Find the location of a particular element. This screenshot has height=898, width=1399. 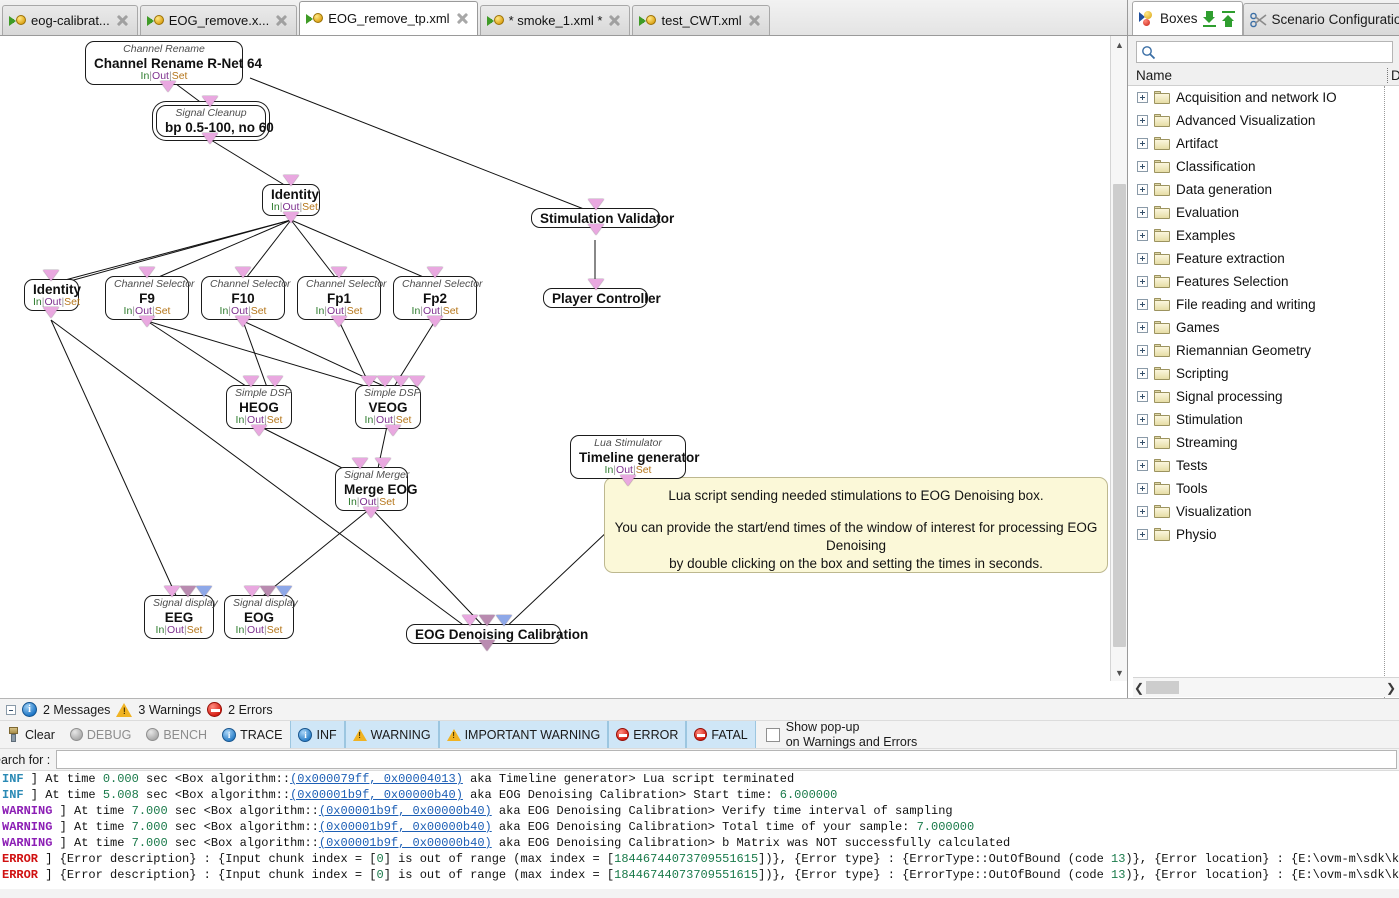

scroll-thumb-right-panel is located at coordinates (1162, 687).